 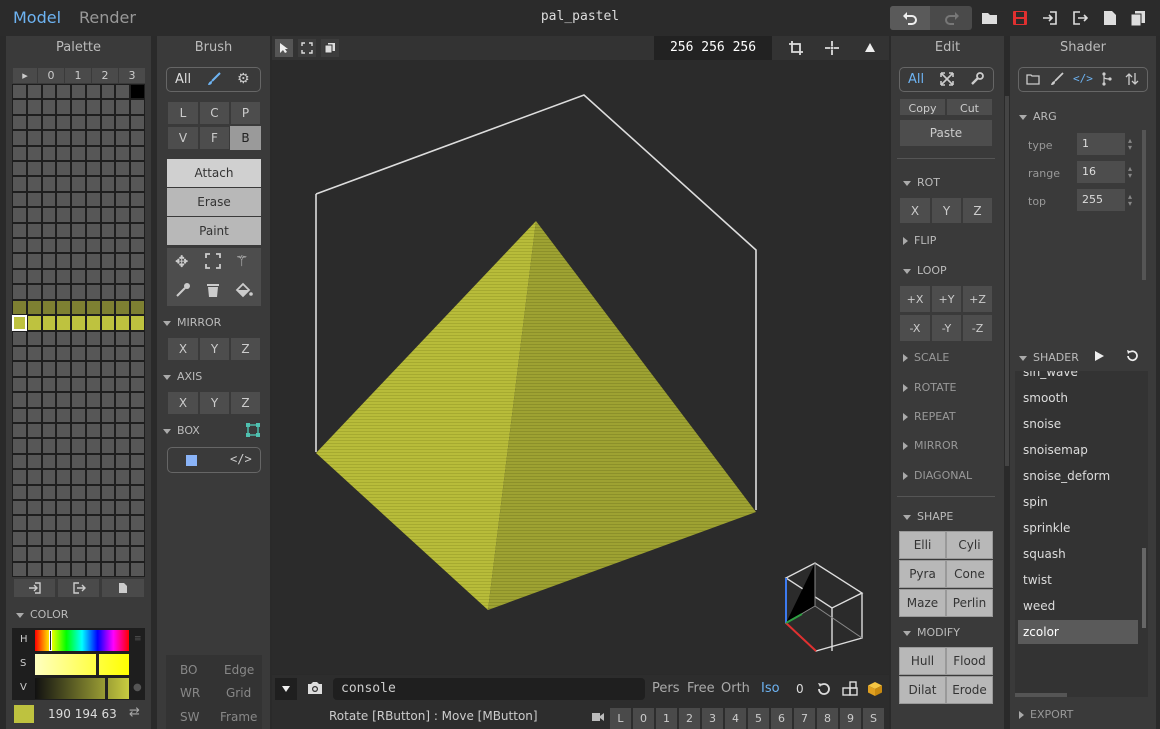 What do you see at coordinates (915, 210) in the screenshot?
I see `rot-x-button: X` at bounding box center [915, 210].